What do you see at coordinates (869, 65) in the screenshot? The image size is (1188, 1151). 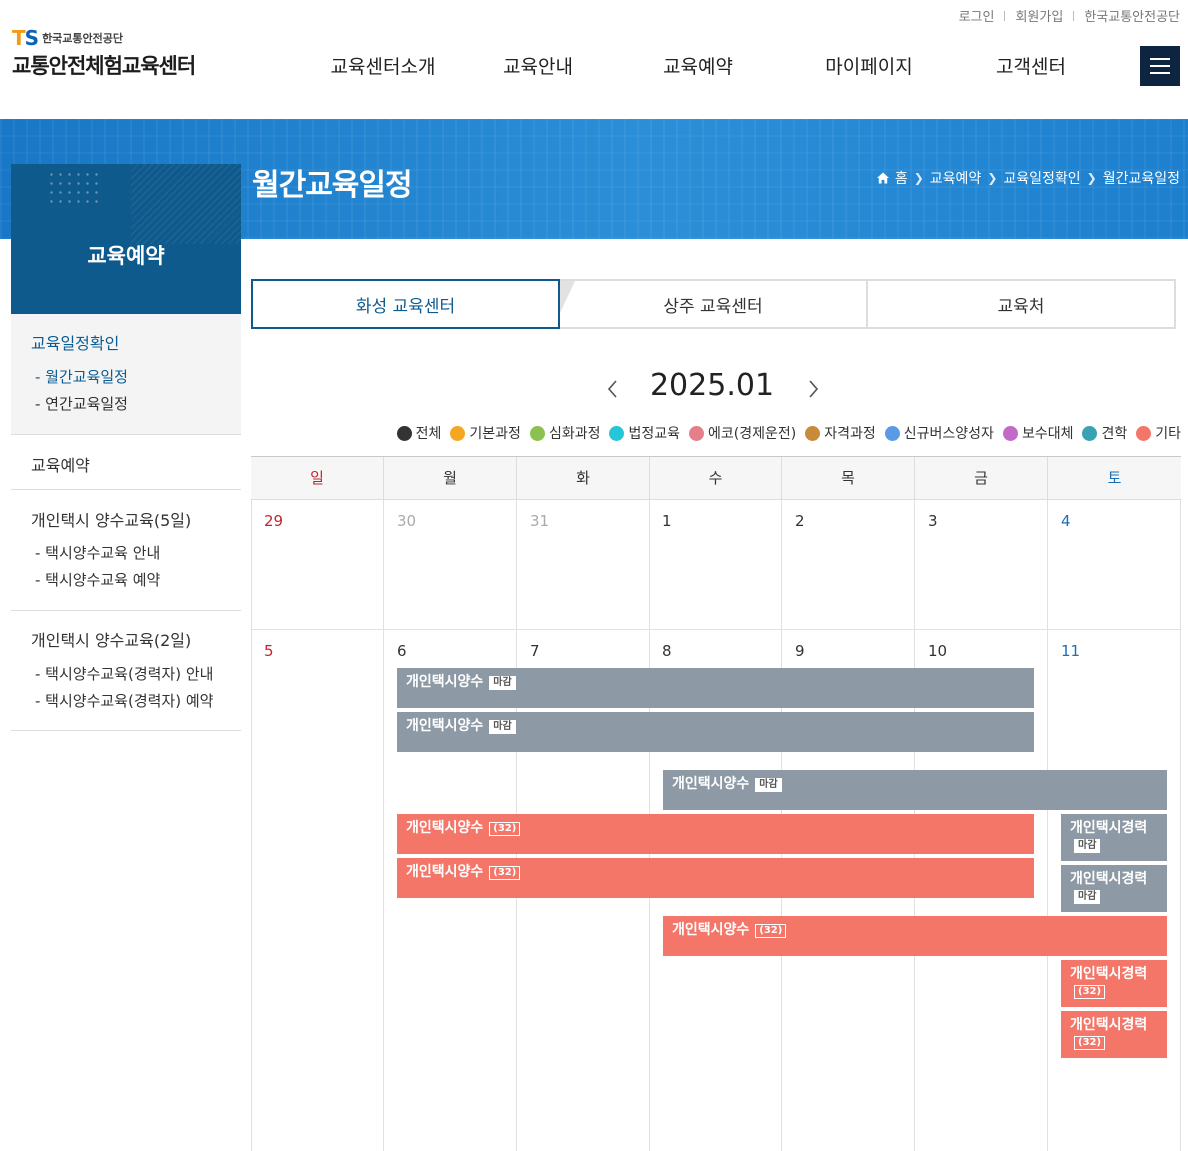 I see `nav-mypage: 마이페이지` at bounding box center [869, 65].